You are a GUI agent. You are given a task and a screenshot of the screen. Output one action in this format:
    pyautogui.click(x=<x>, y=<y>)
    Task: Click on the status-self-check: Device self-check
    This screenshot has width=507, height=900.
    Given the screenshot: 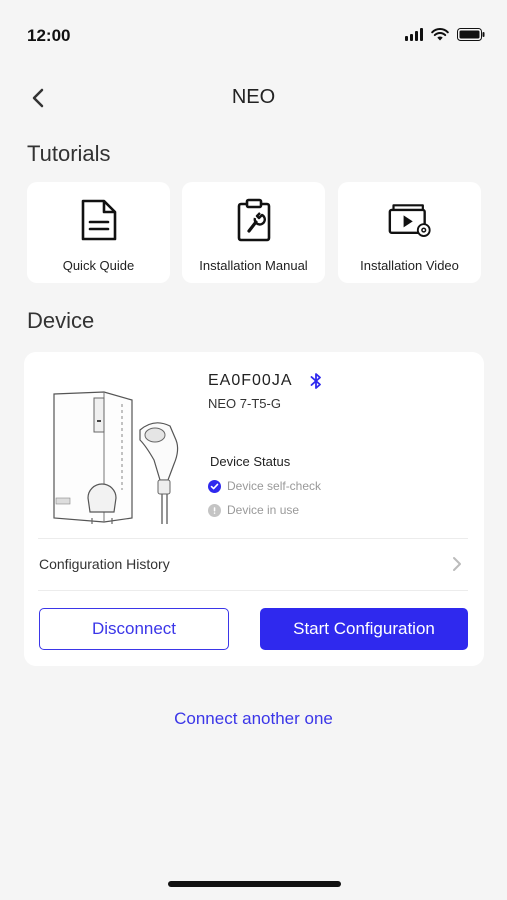 What is the action you would take?
    pyautogui.click(x=264, y=486)
    